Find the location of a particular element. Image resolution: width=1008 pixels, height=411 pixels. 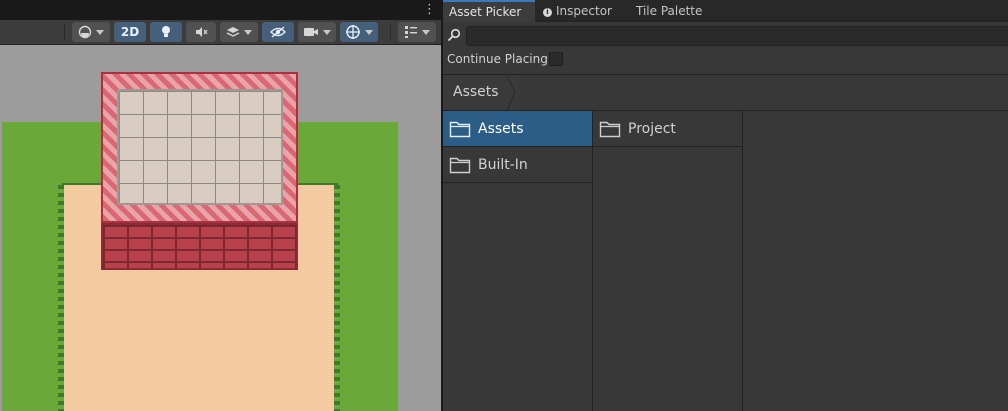

scene-effects-dropdown is located at coordinates (239, 32).